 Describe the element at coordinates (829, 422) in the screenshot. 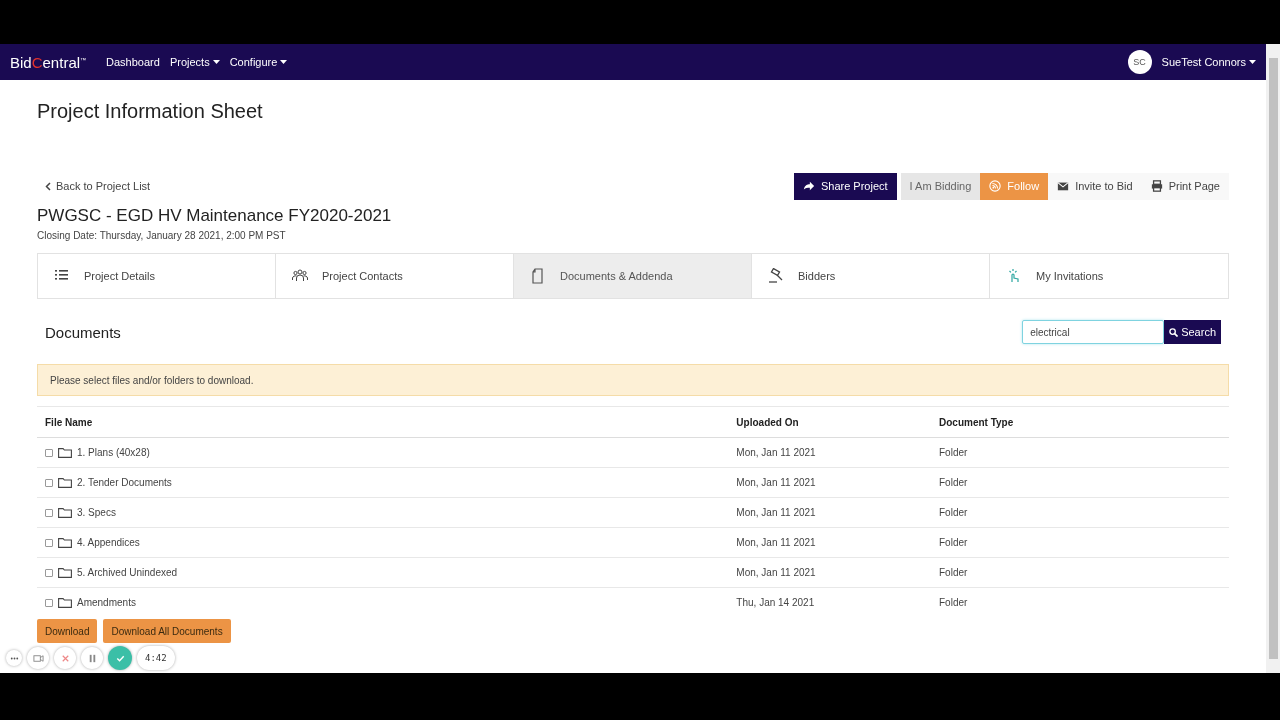

I see `column-header: Uploaded On` at that location.